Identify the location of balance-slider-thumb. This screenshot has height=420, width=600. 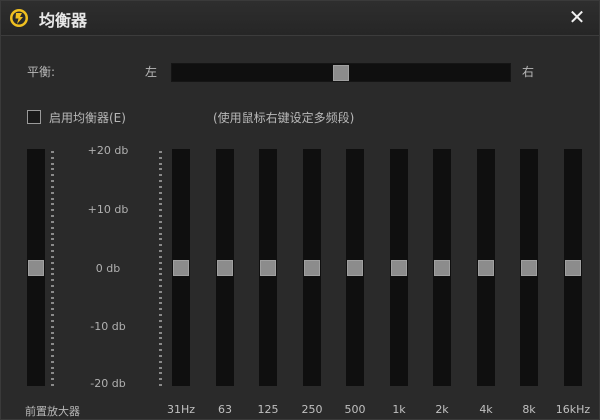
(341, 73).